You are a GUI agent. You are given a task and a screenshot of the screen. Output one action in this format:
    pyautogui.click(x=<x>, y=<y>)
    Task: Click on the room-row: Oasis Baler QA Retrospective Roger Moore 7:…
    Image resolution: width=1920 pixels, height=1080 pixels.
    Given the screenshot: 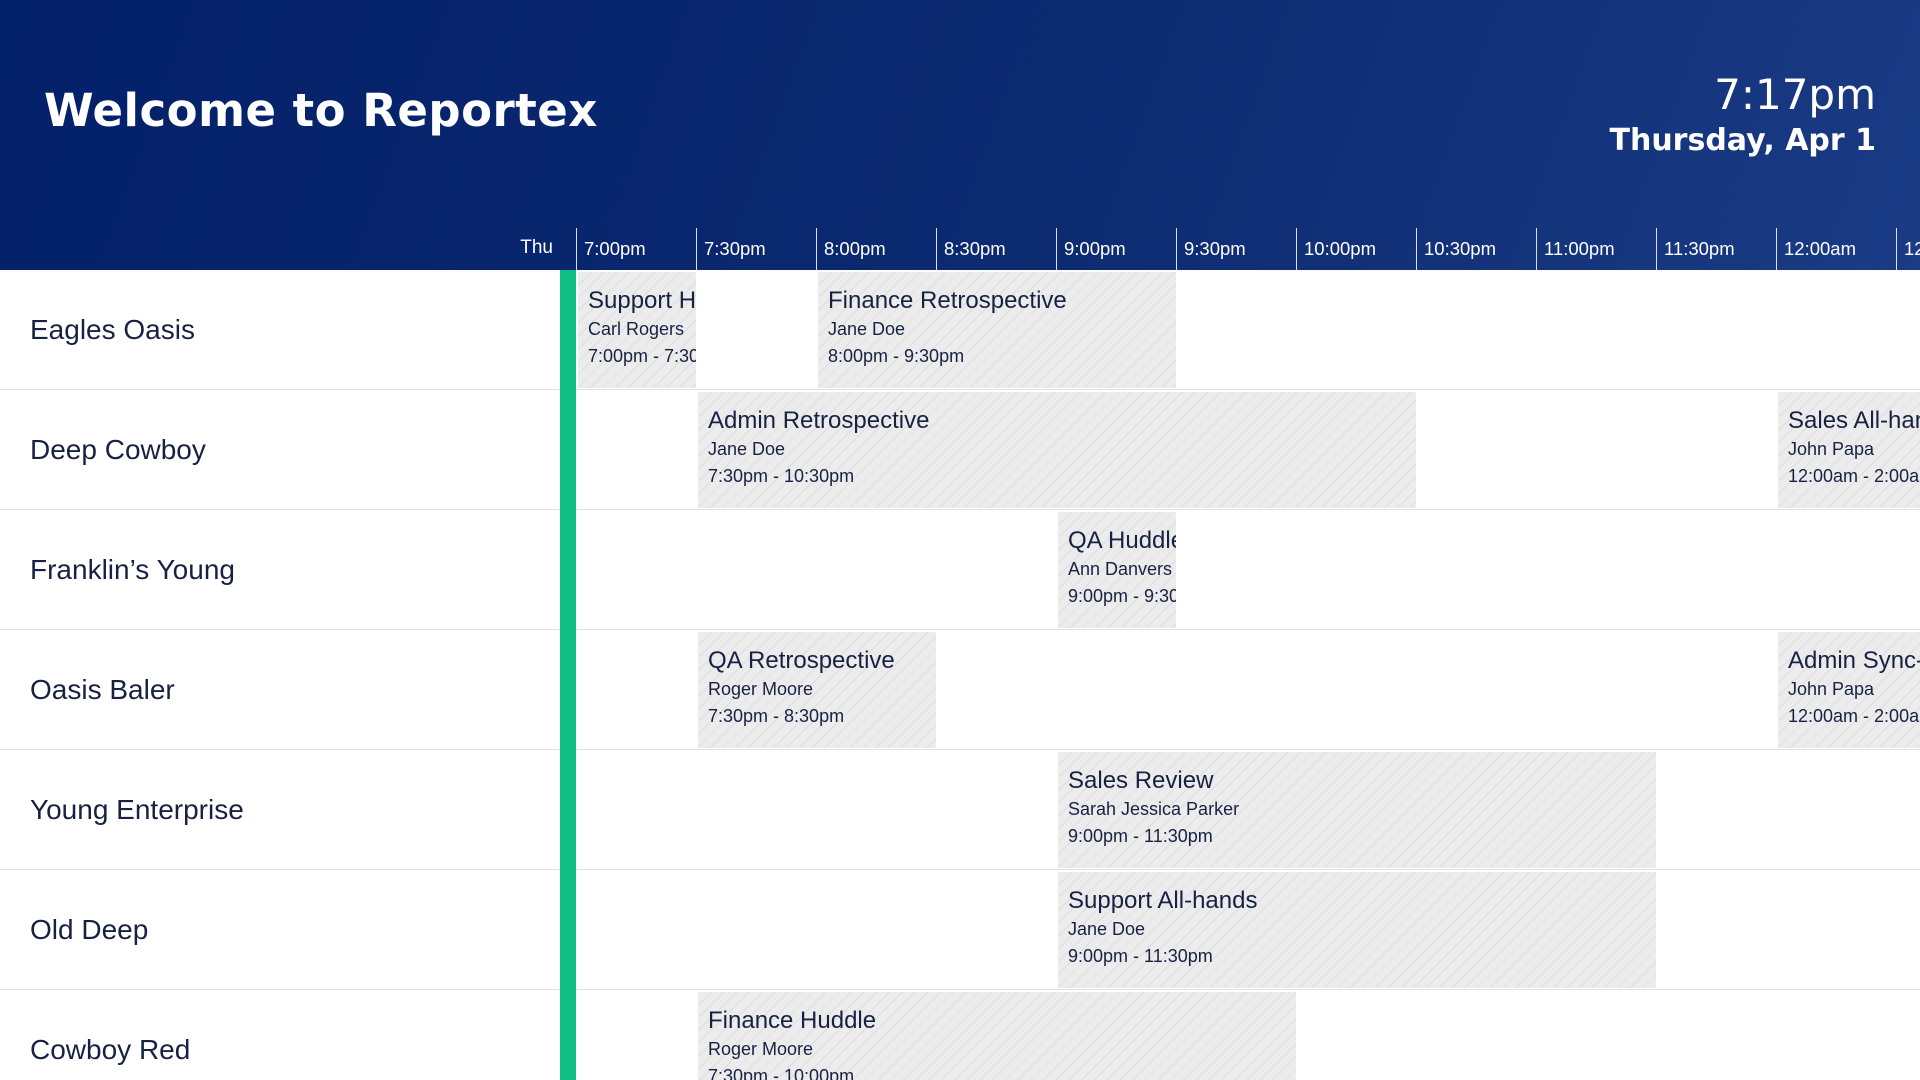 What is the action you would take?
    pyautogui.click(x=960, y=690)
    